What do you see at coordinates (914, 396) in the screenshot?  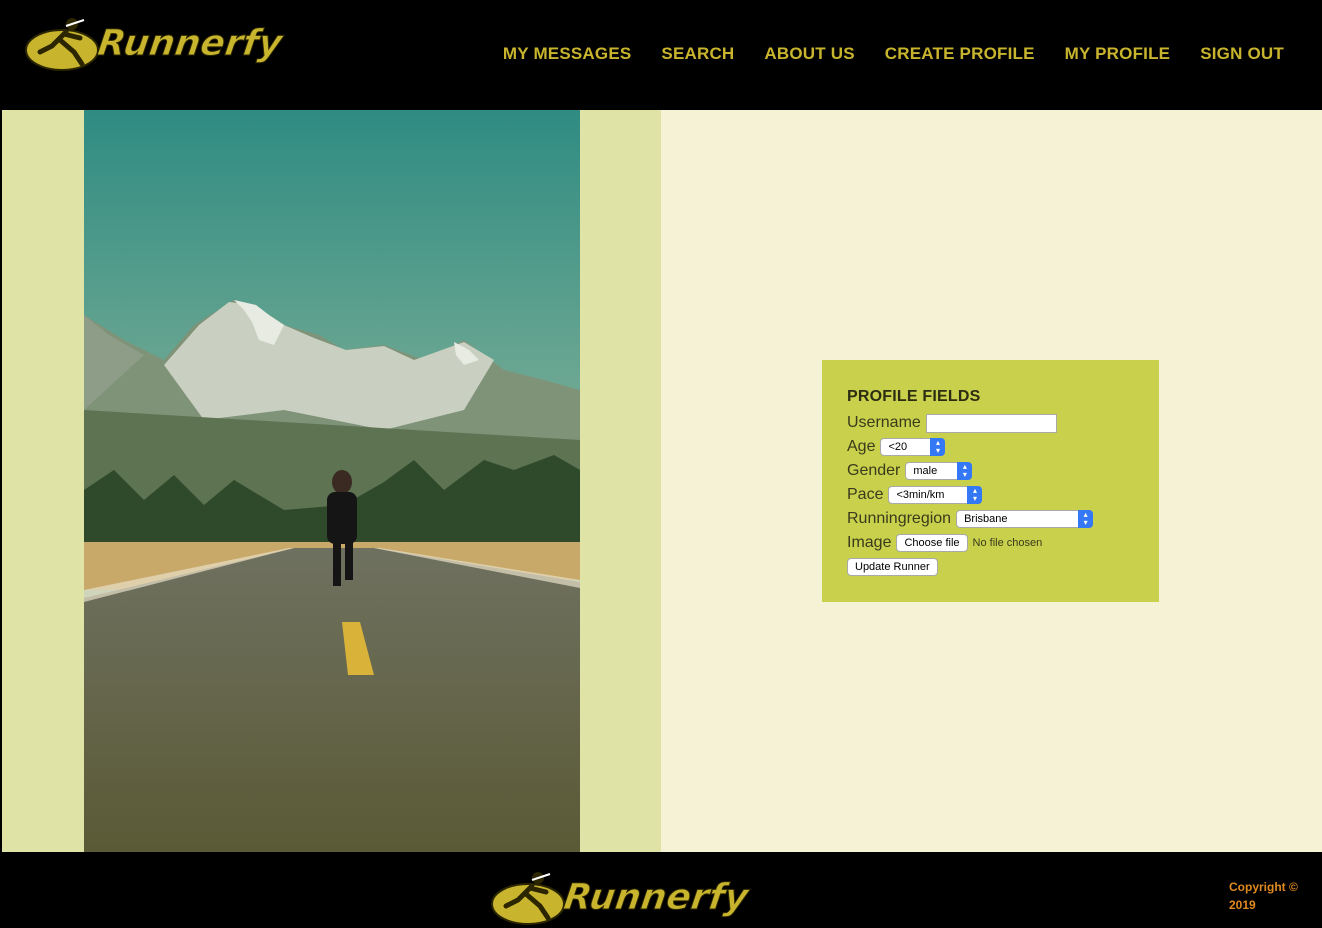 I see `form-title: PROFILE FIELDS` at bounding box center [914, 396].